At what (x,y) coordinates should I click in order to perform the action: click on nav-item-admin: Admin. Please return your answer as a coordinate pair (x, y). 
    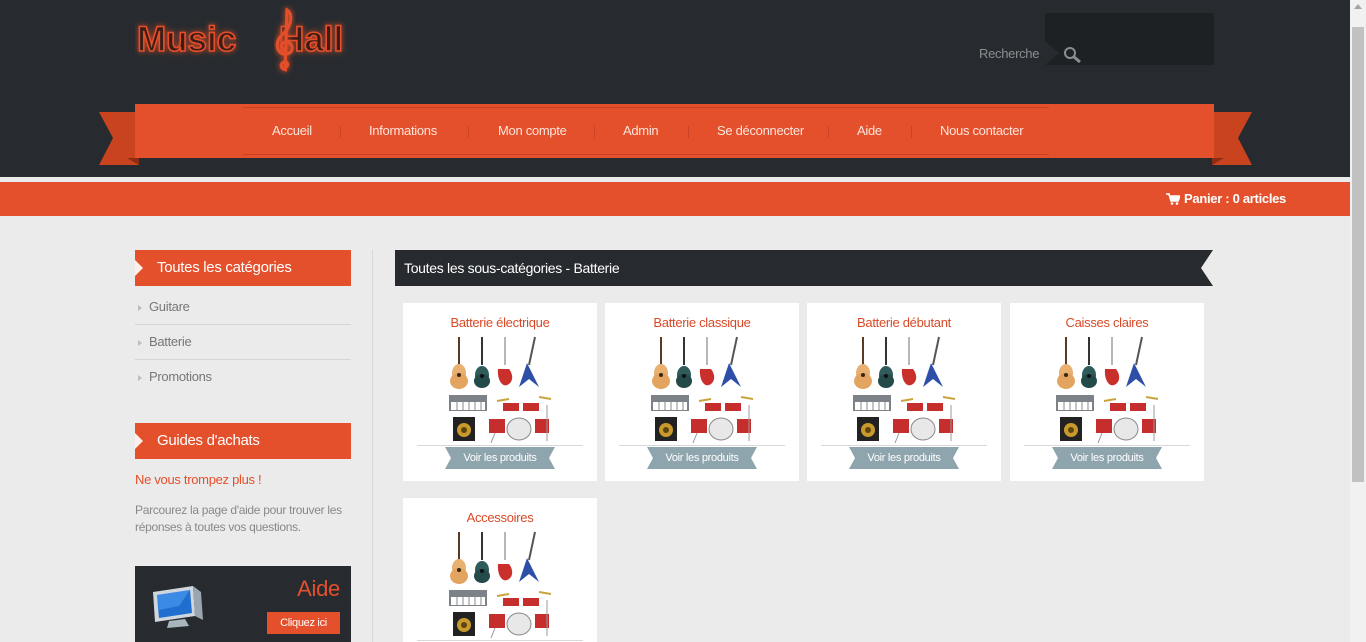
    Looking at the image, I should click on (641, 131).